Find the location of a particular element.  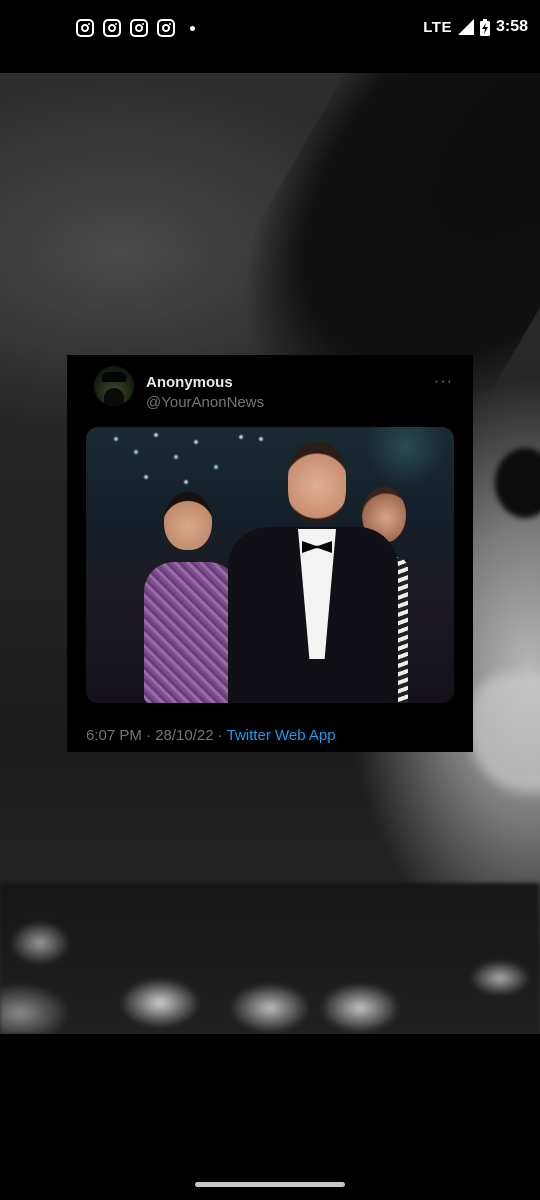

signal-icon is located at coordinates (465, 27).